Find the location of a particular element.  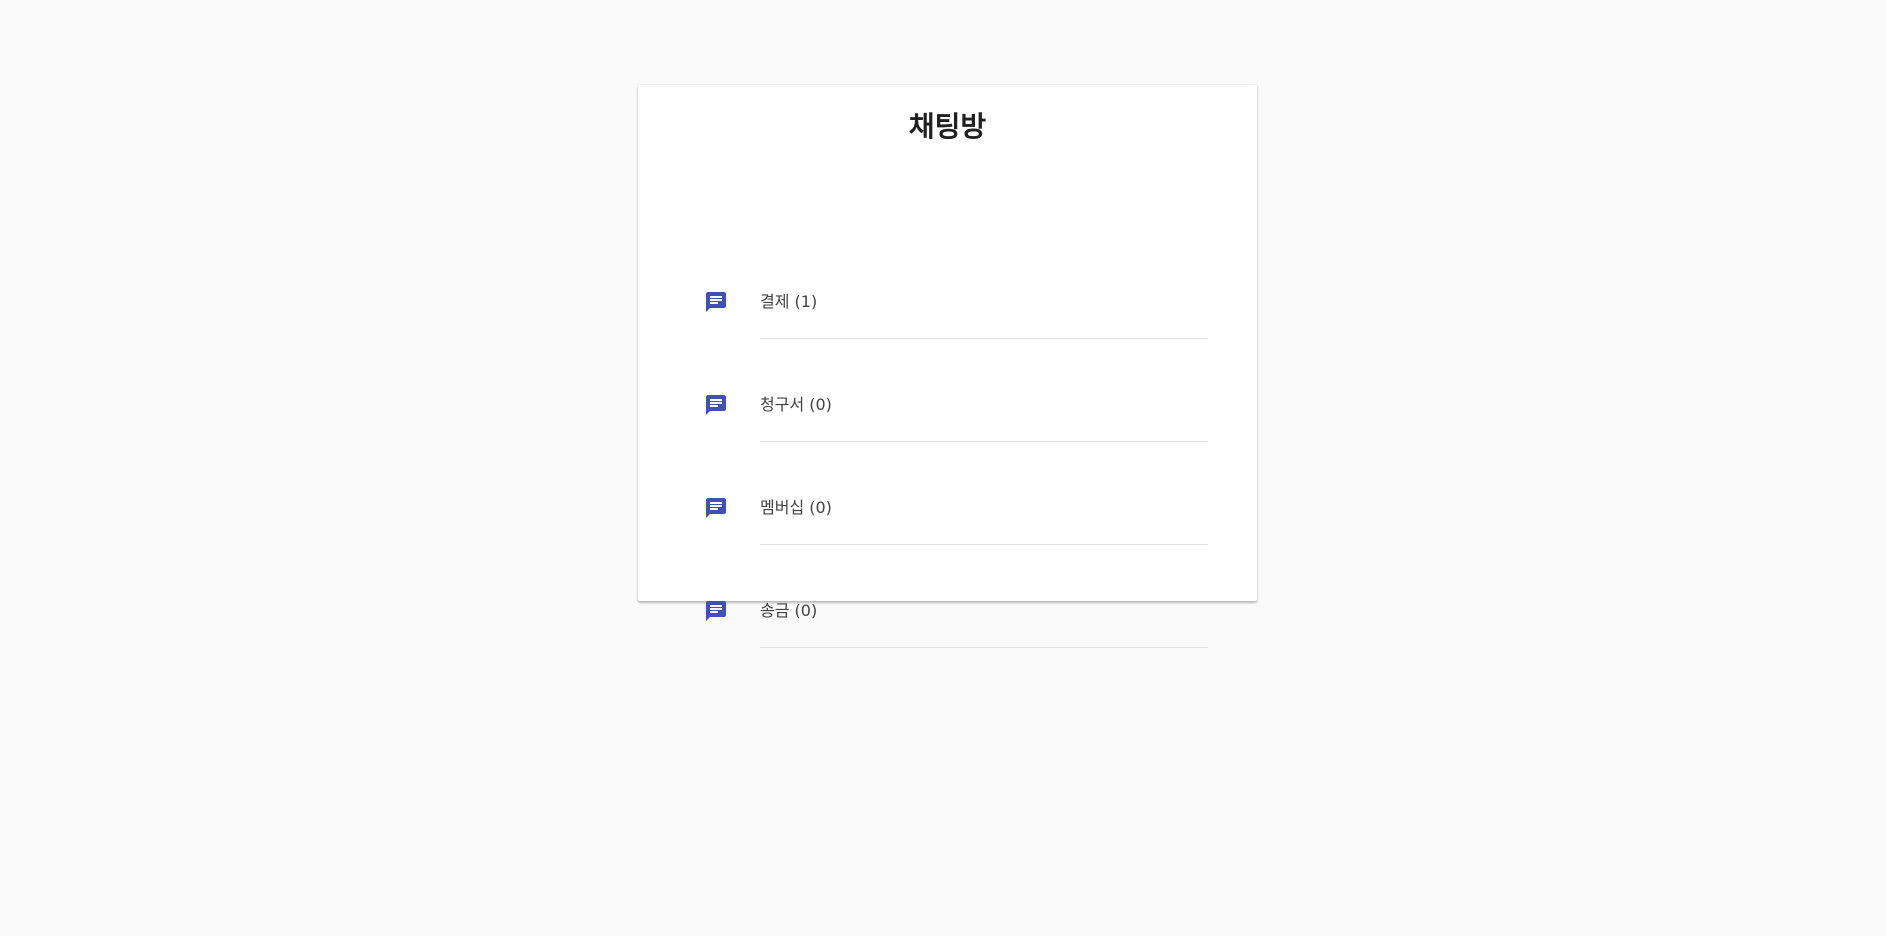

chat-room-item-transfer: 송금 (0) is located at coordinates (947, 610).